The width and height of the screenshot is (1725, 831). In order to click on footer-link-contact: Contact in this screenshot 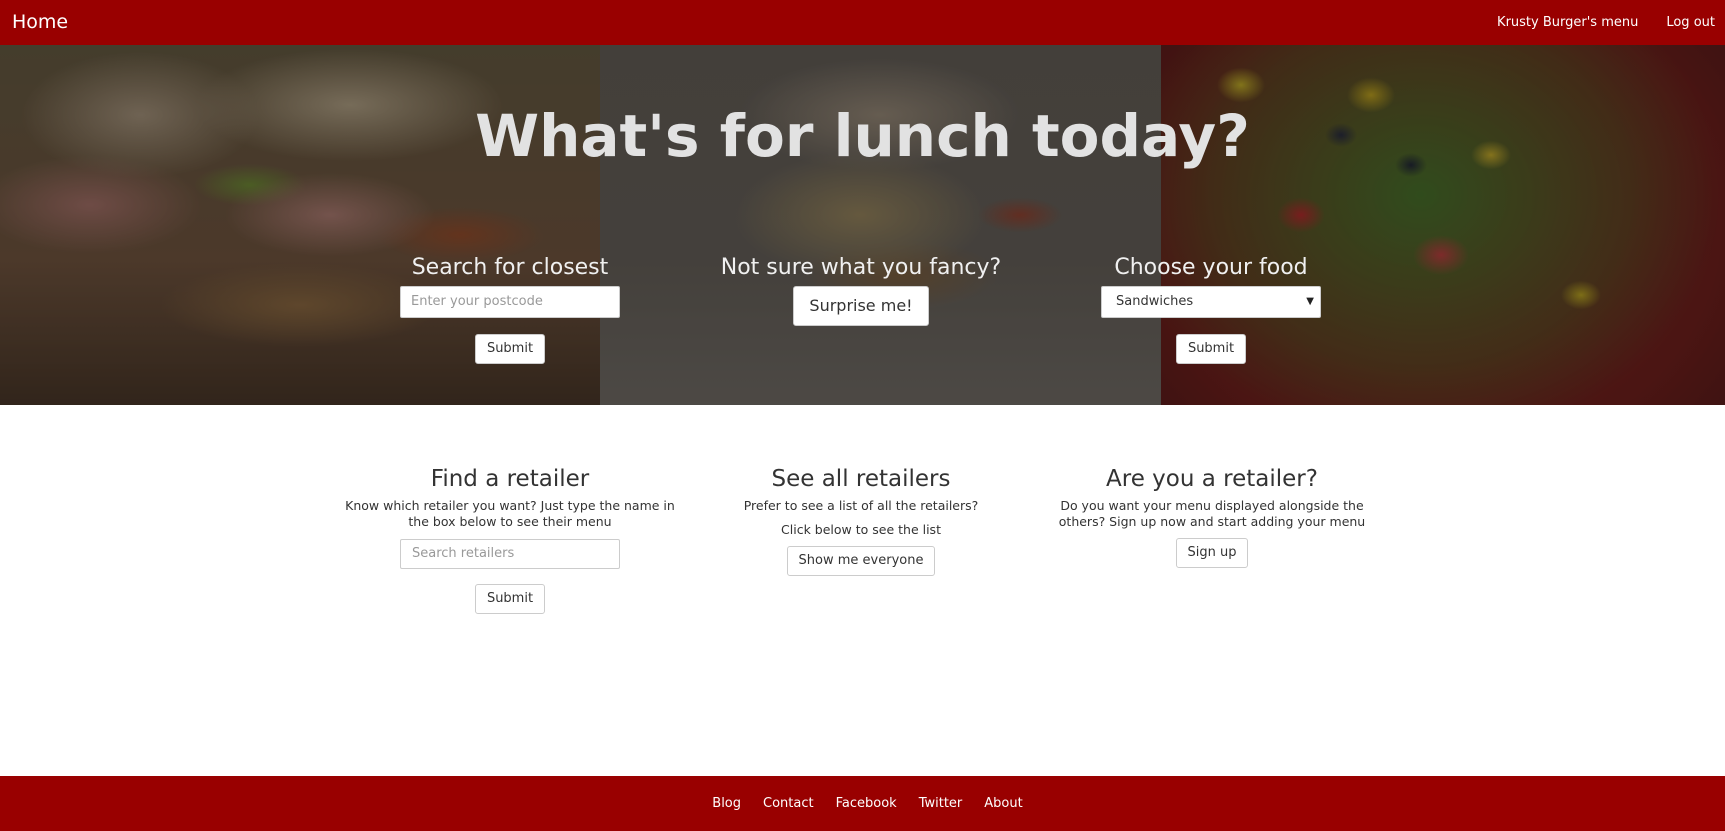, I will do `click(788, 803)`.